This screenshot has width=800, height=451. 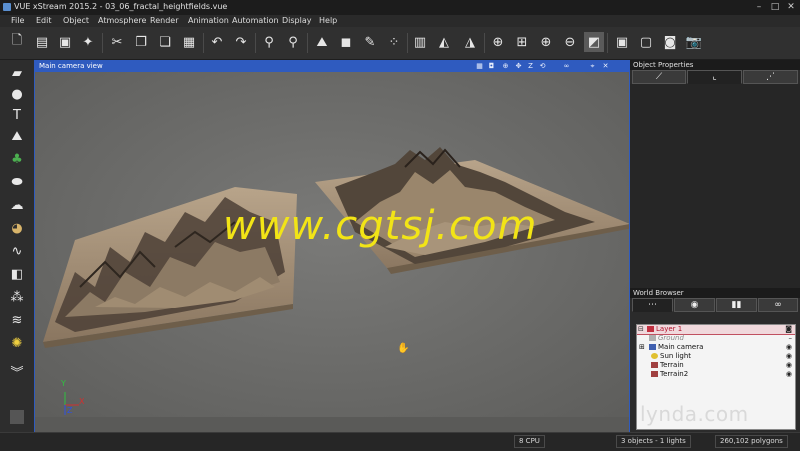 What do you see at coordinates (694, 305) in the screenshot?
I see `tab-world-materials: ◉` at bounding box center [694, 305].